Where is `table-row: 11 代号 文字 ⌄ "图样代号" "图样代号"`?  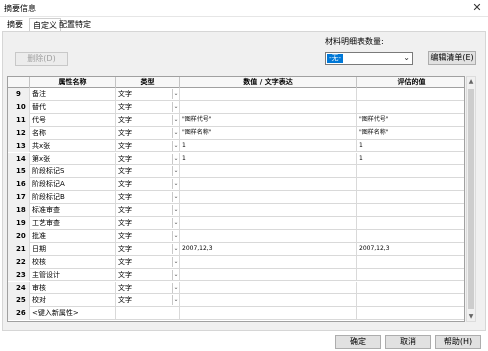 table-row: 11 代号 文字 ⌄ "图样代号" "图样代号" is located at coordinates (236, 120).